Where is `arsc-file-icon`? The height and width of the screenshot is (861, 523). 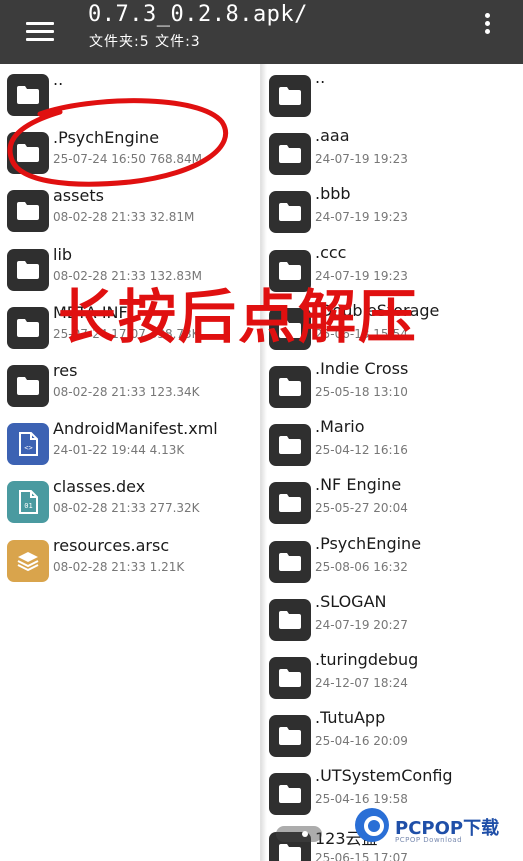
arsc-file-icon is located at coordinates (28, 560).